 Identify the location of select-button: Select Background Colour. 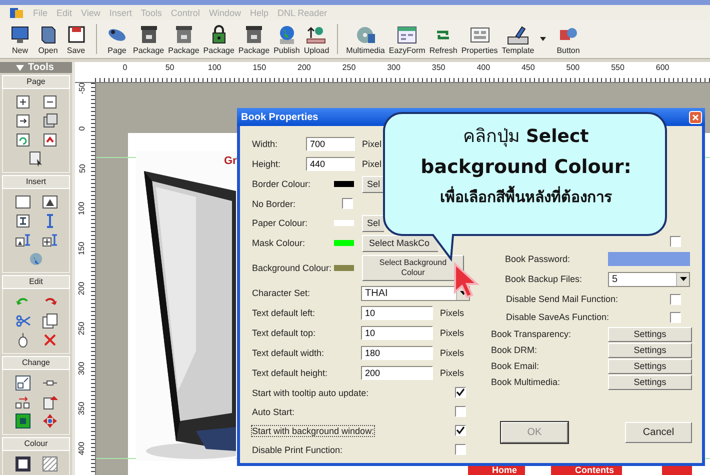
(413, 268).